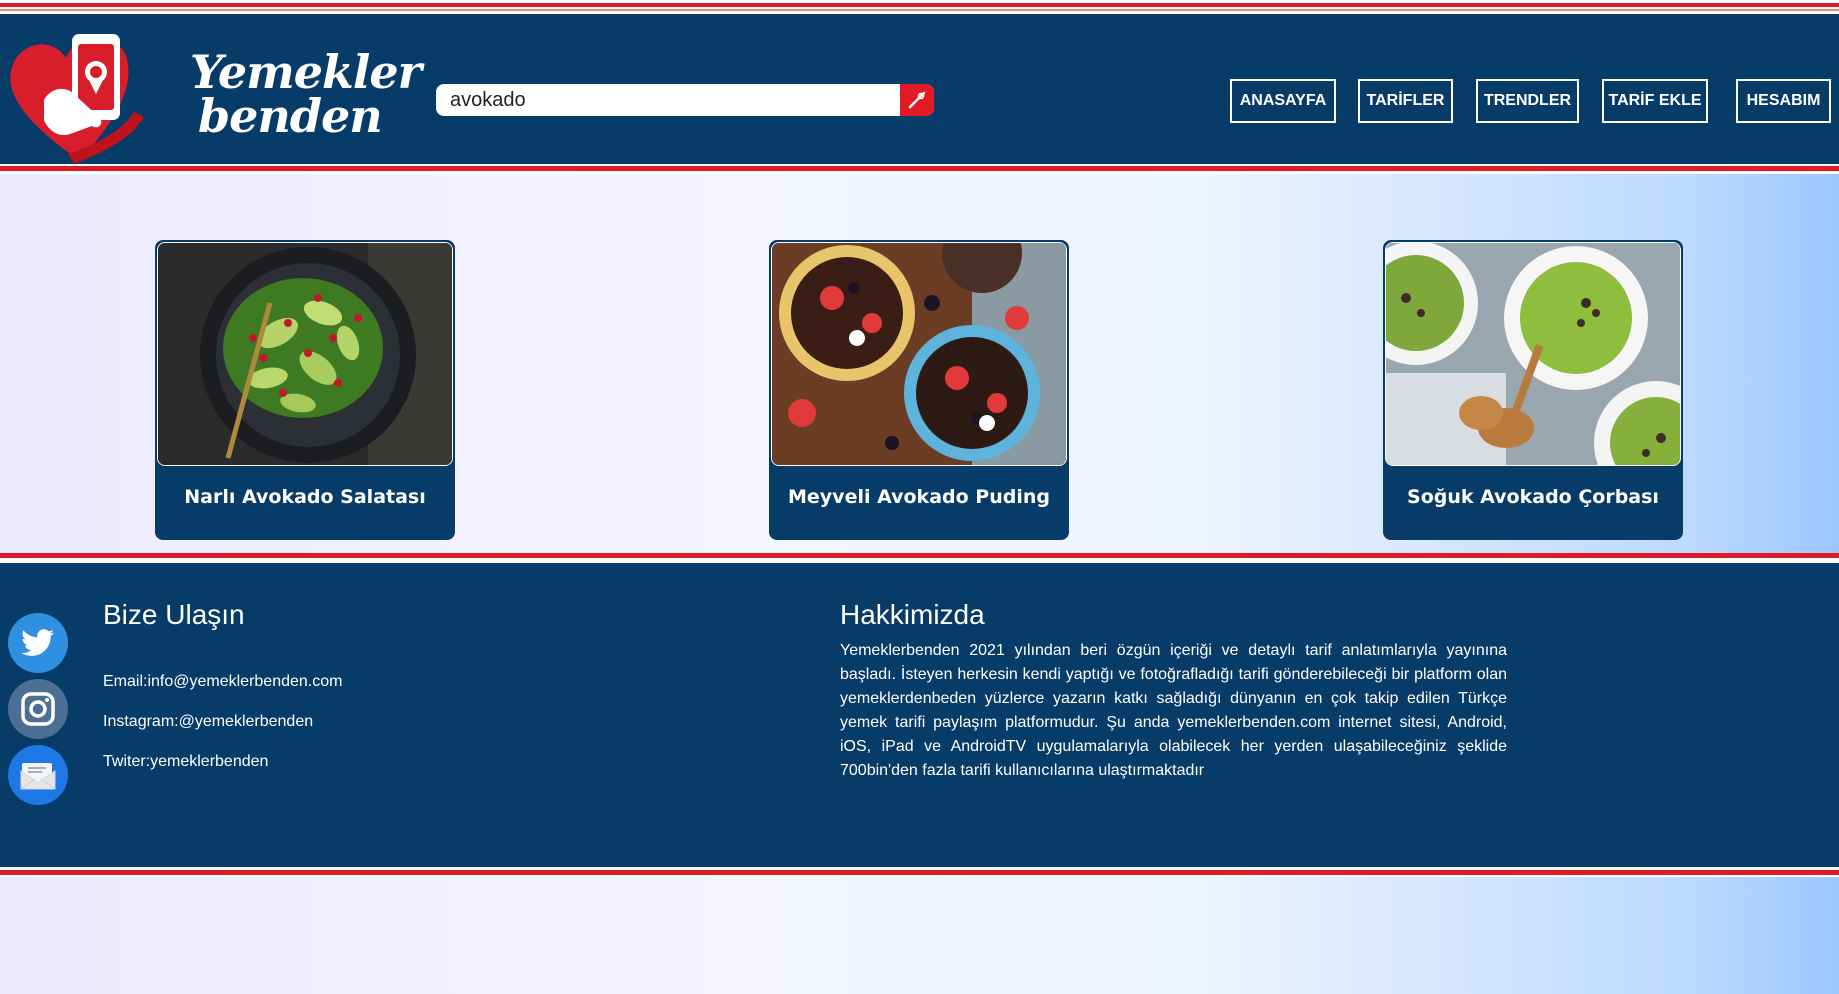 The image size is (1839, 994). I want to click on nav-tarif-ekle: TARİF EKLE, so click(1655, 101).